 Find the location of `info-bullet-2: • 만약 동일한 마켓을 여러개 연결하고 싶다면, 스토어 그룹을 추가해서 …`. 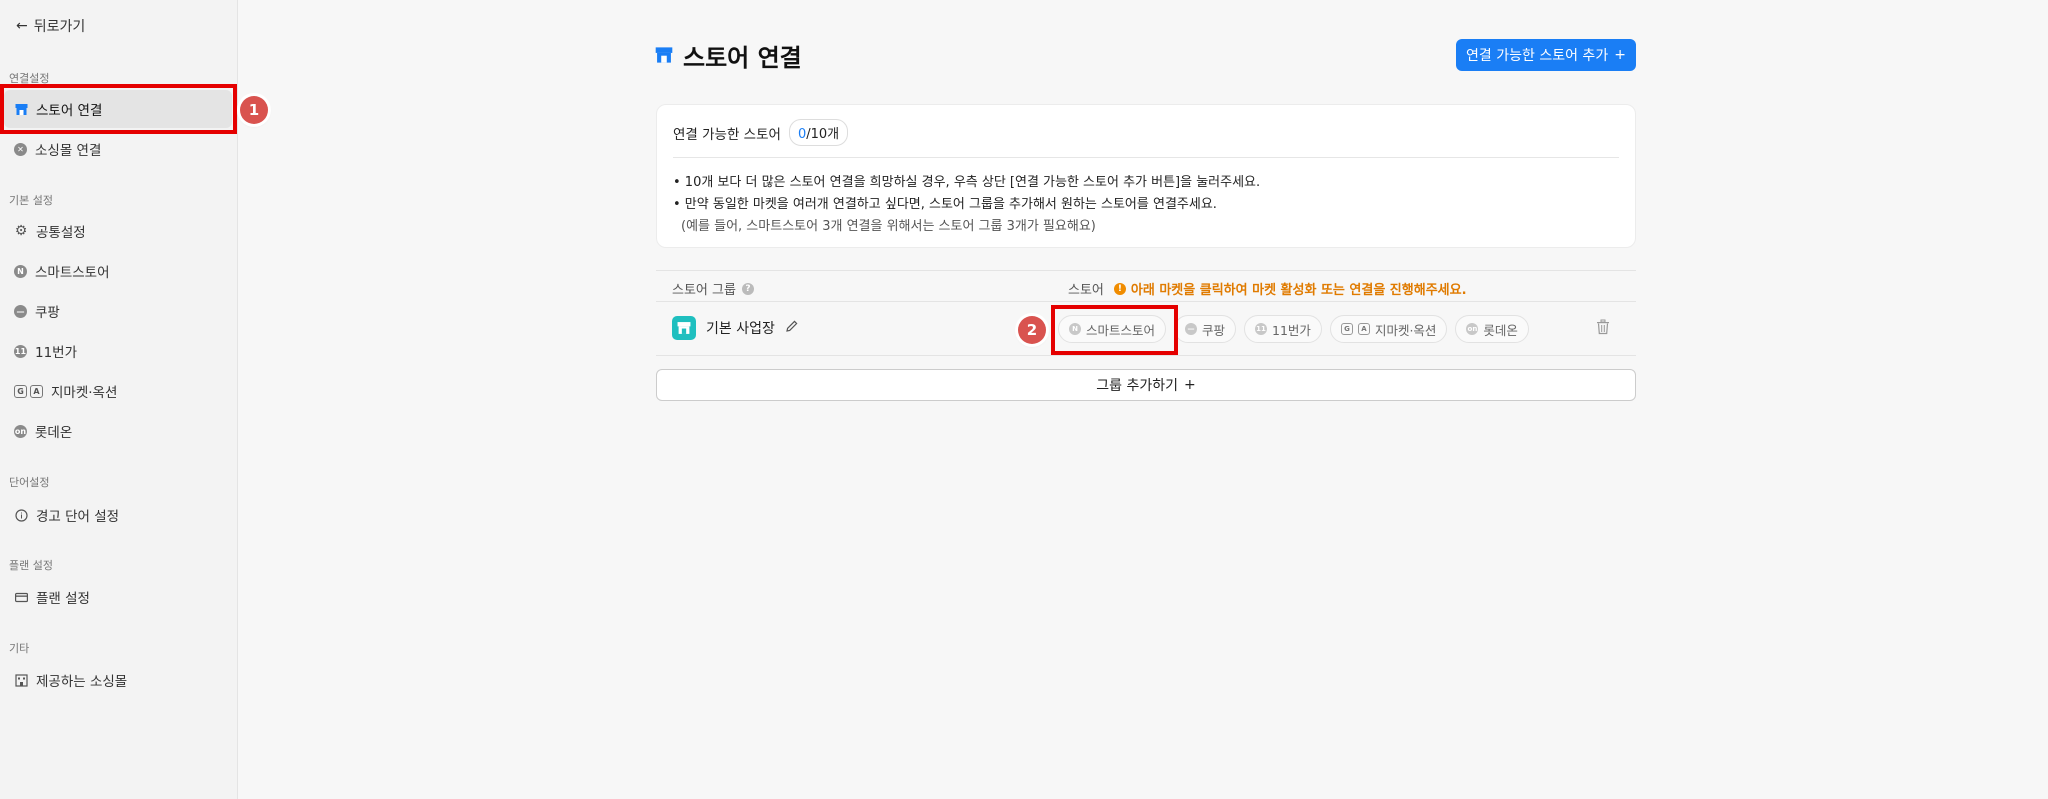

info-bullet-2: • 만약 동일한 마켓을 여러개 연결하고 싶다면, 스토어 그룹을 추가해서 … is located at coordinates (945, 204).